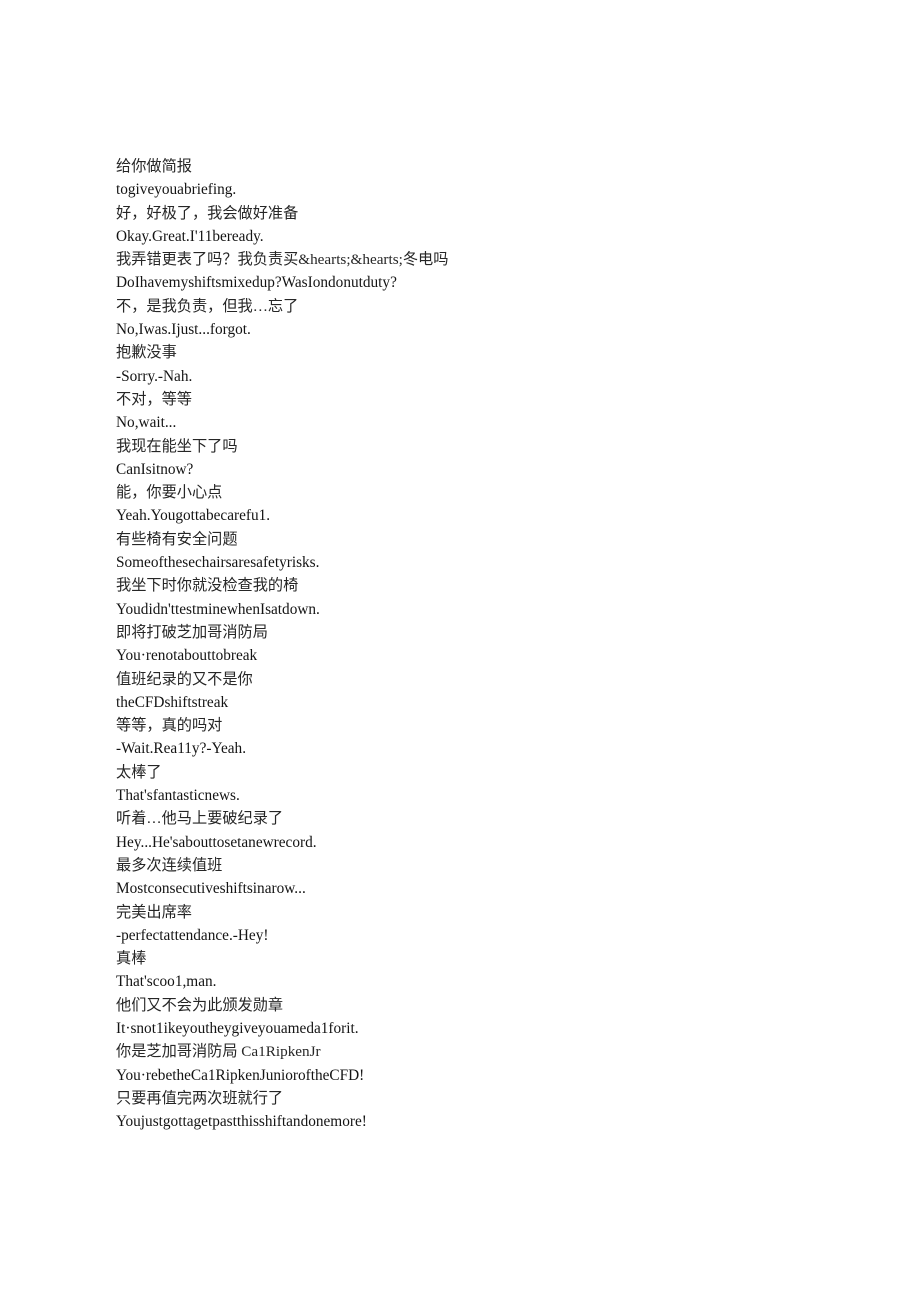  I want to click on subtitle-line-zh: 不对，等等, so click(154, 399).